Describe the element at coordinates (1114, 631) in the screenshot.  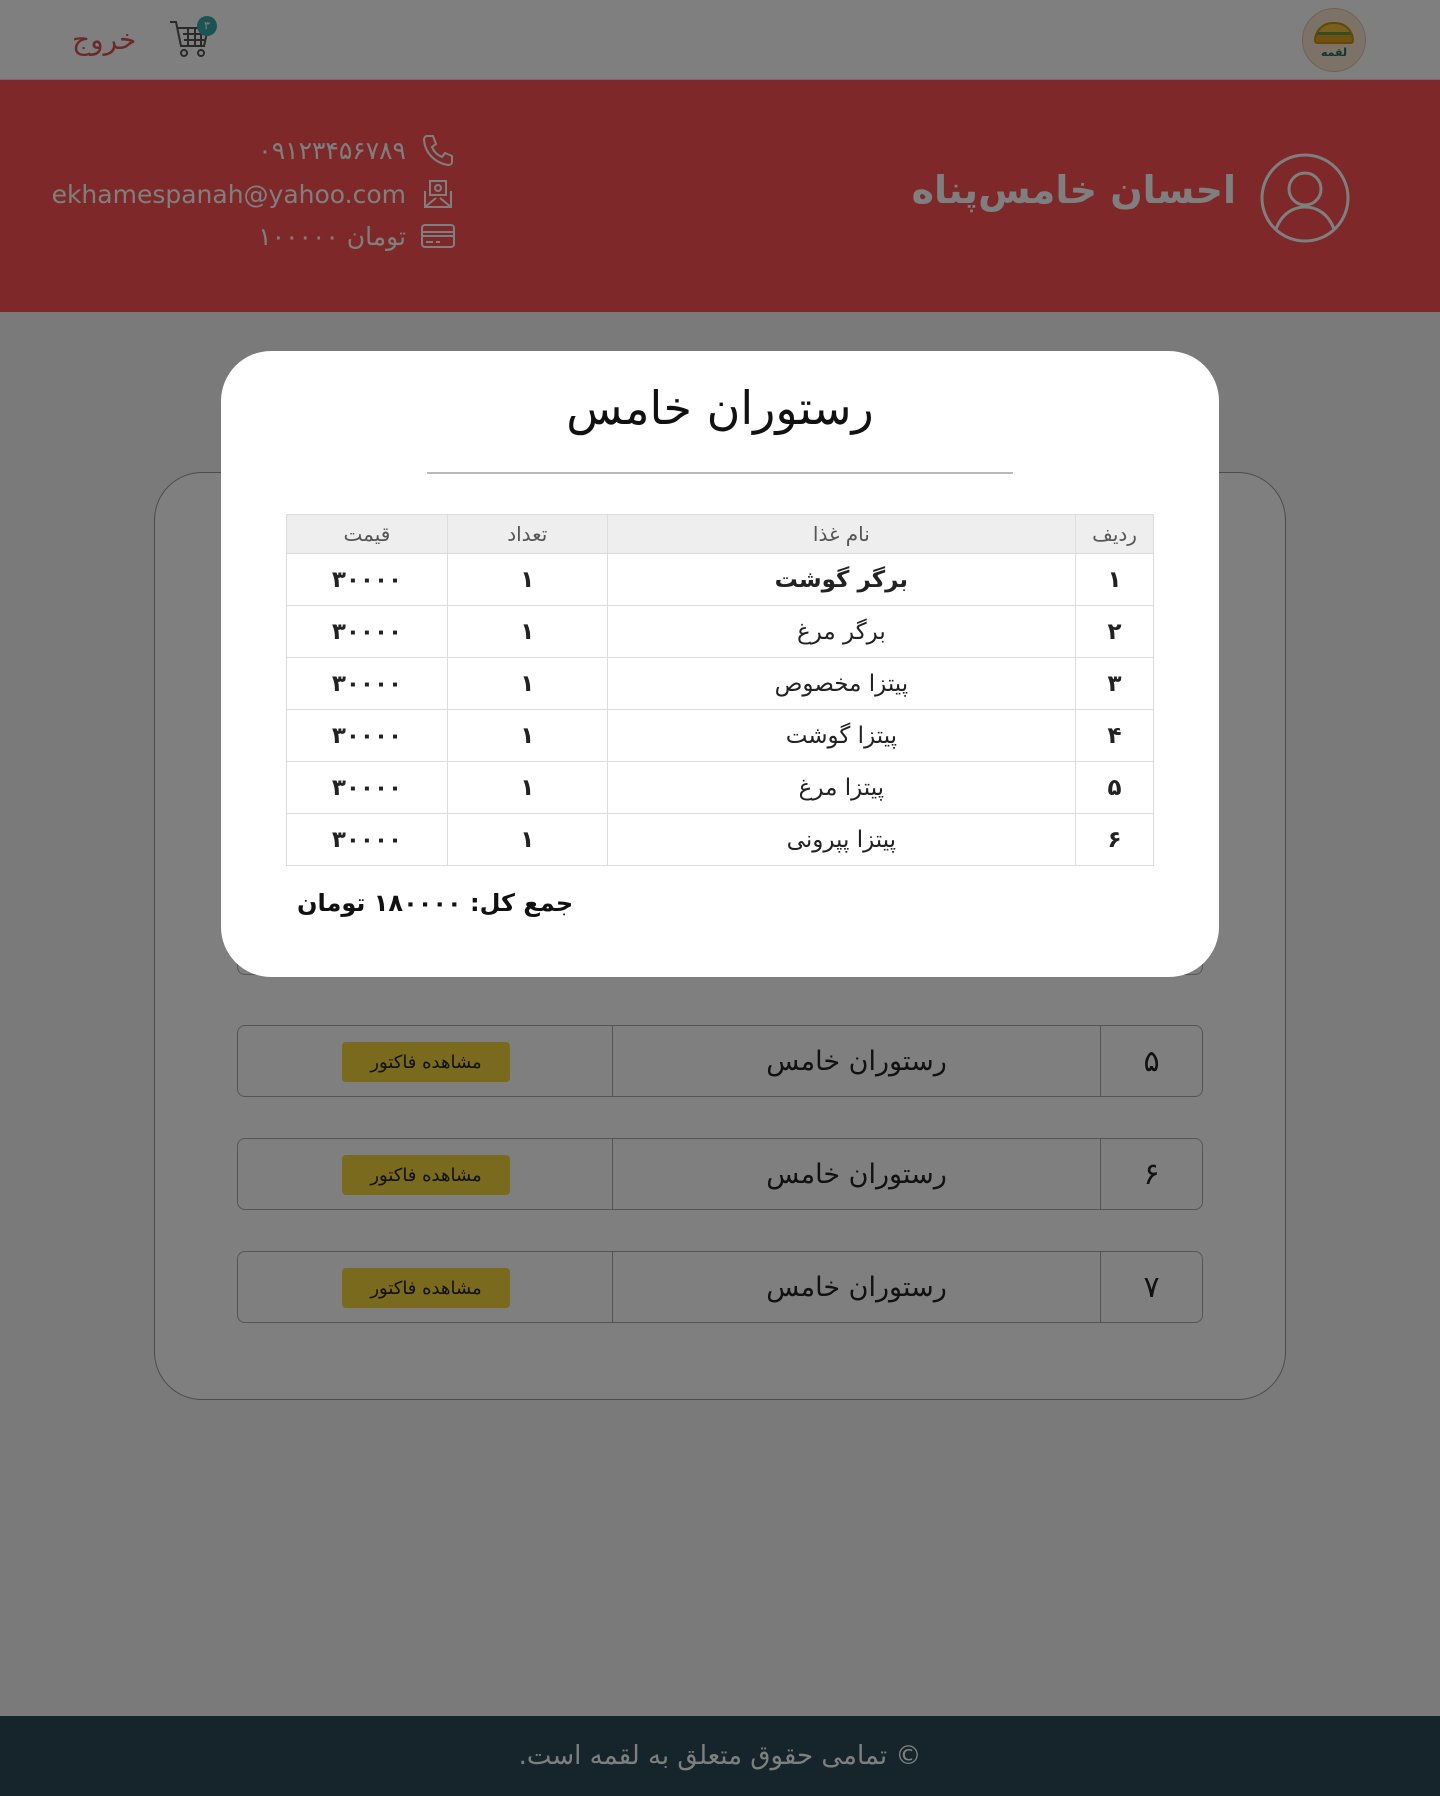
I see `item-row-number: ۲` at that location.